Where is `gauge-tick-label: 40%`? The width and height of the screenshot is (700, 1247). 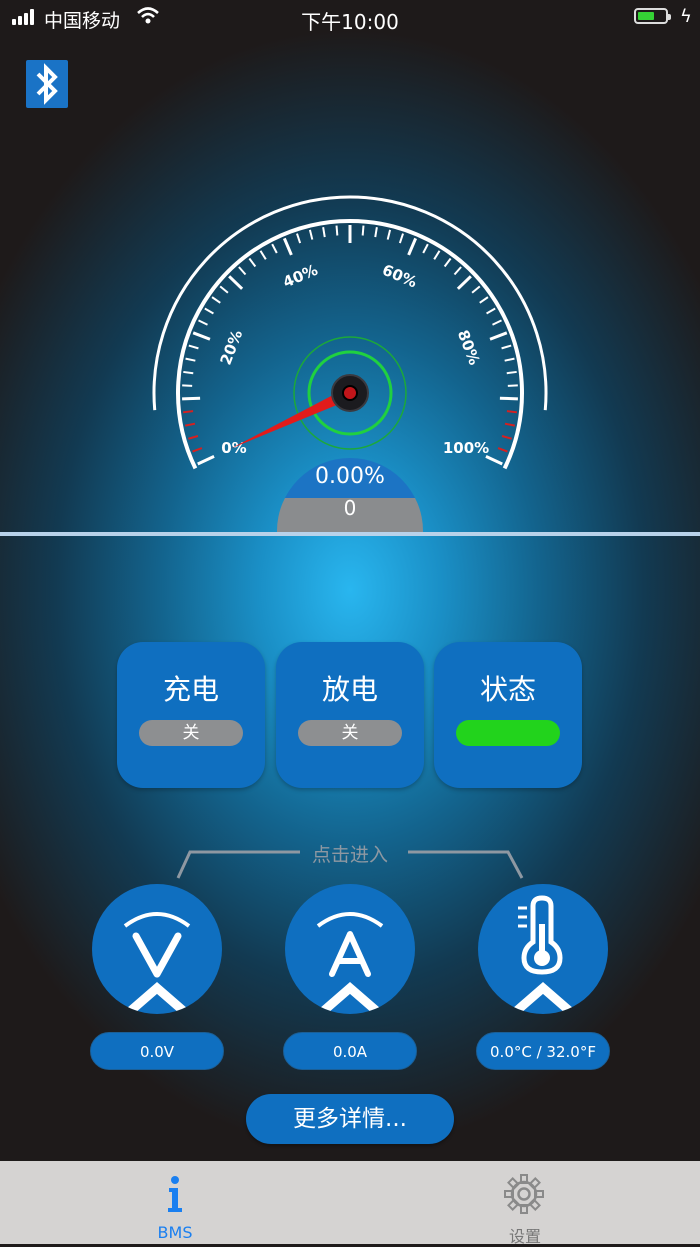 gauge-tick-label: 40% is located at coordinates (300, 276).